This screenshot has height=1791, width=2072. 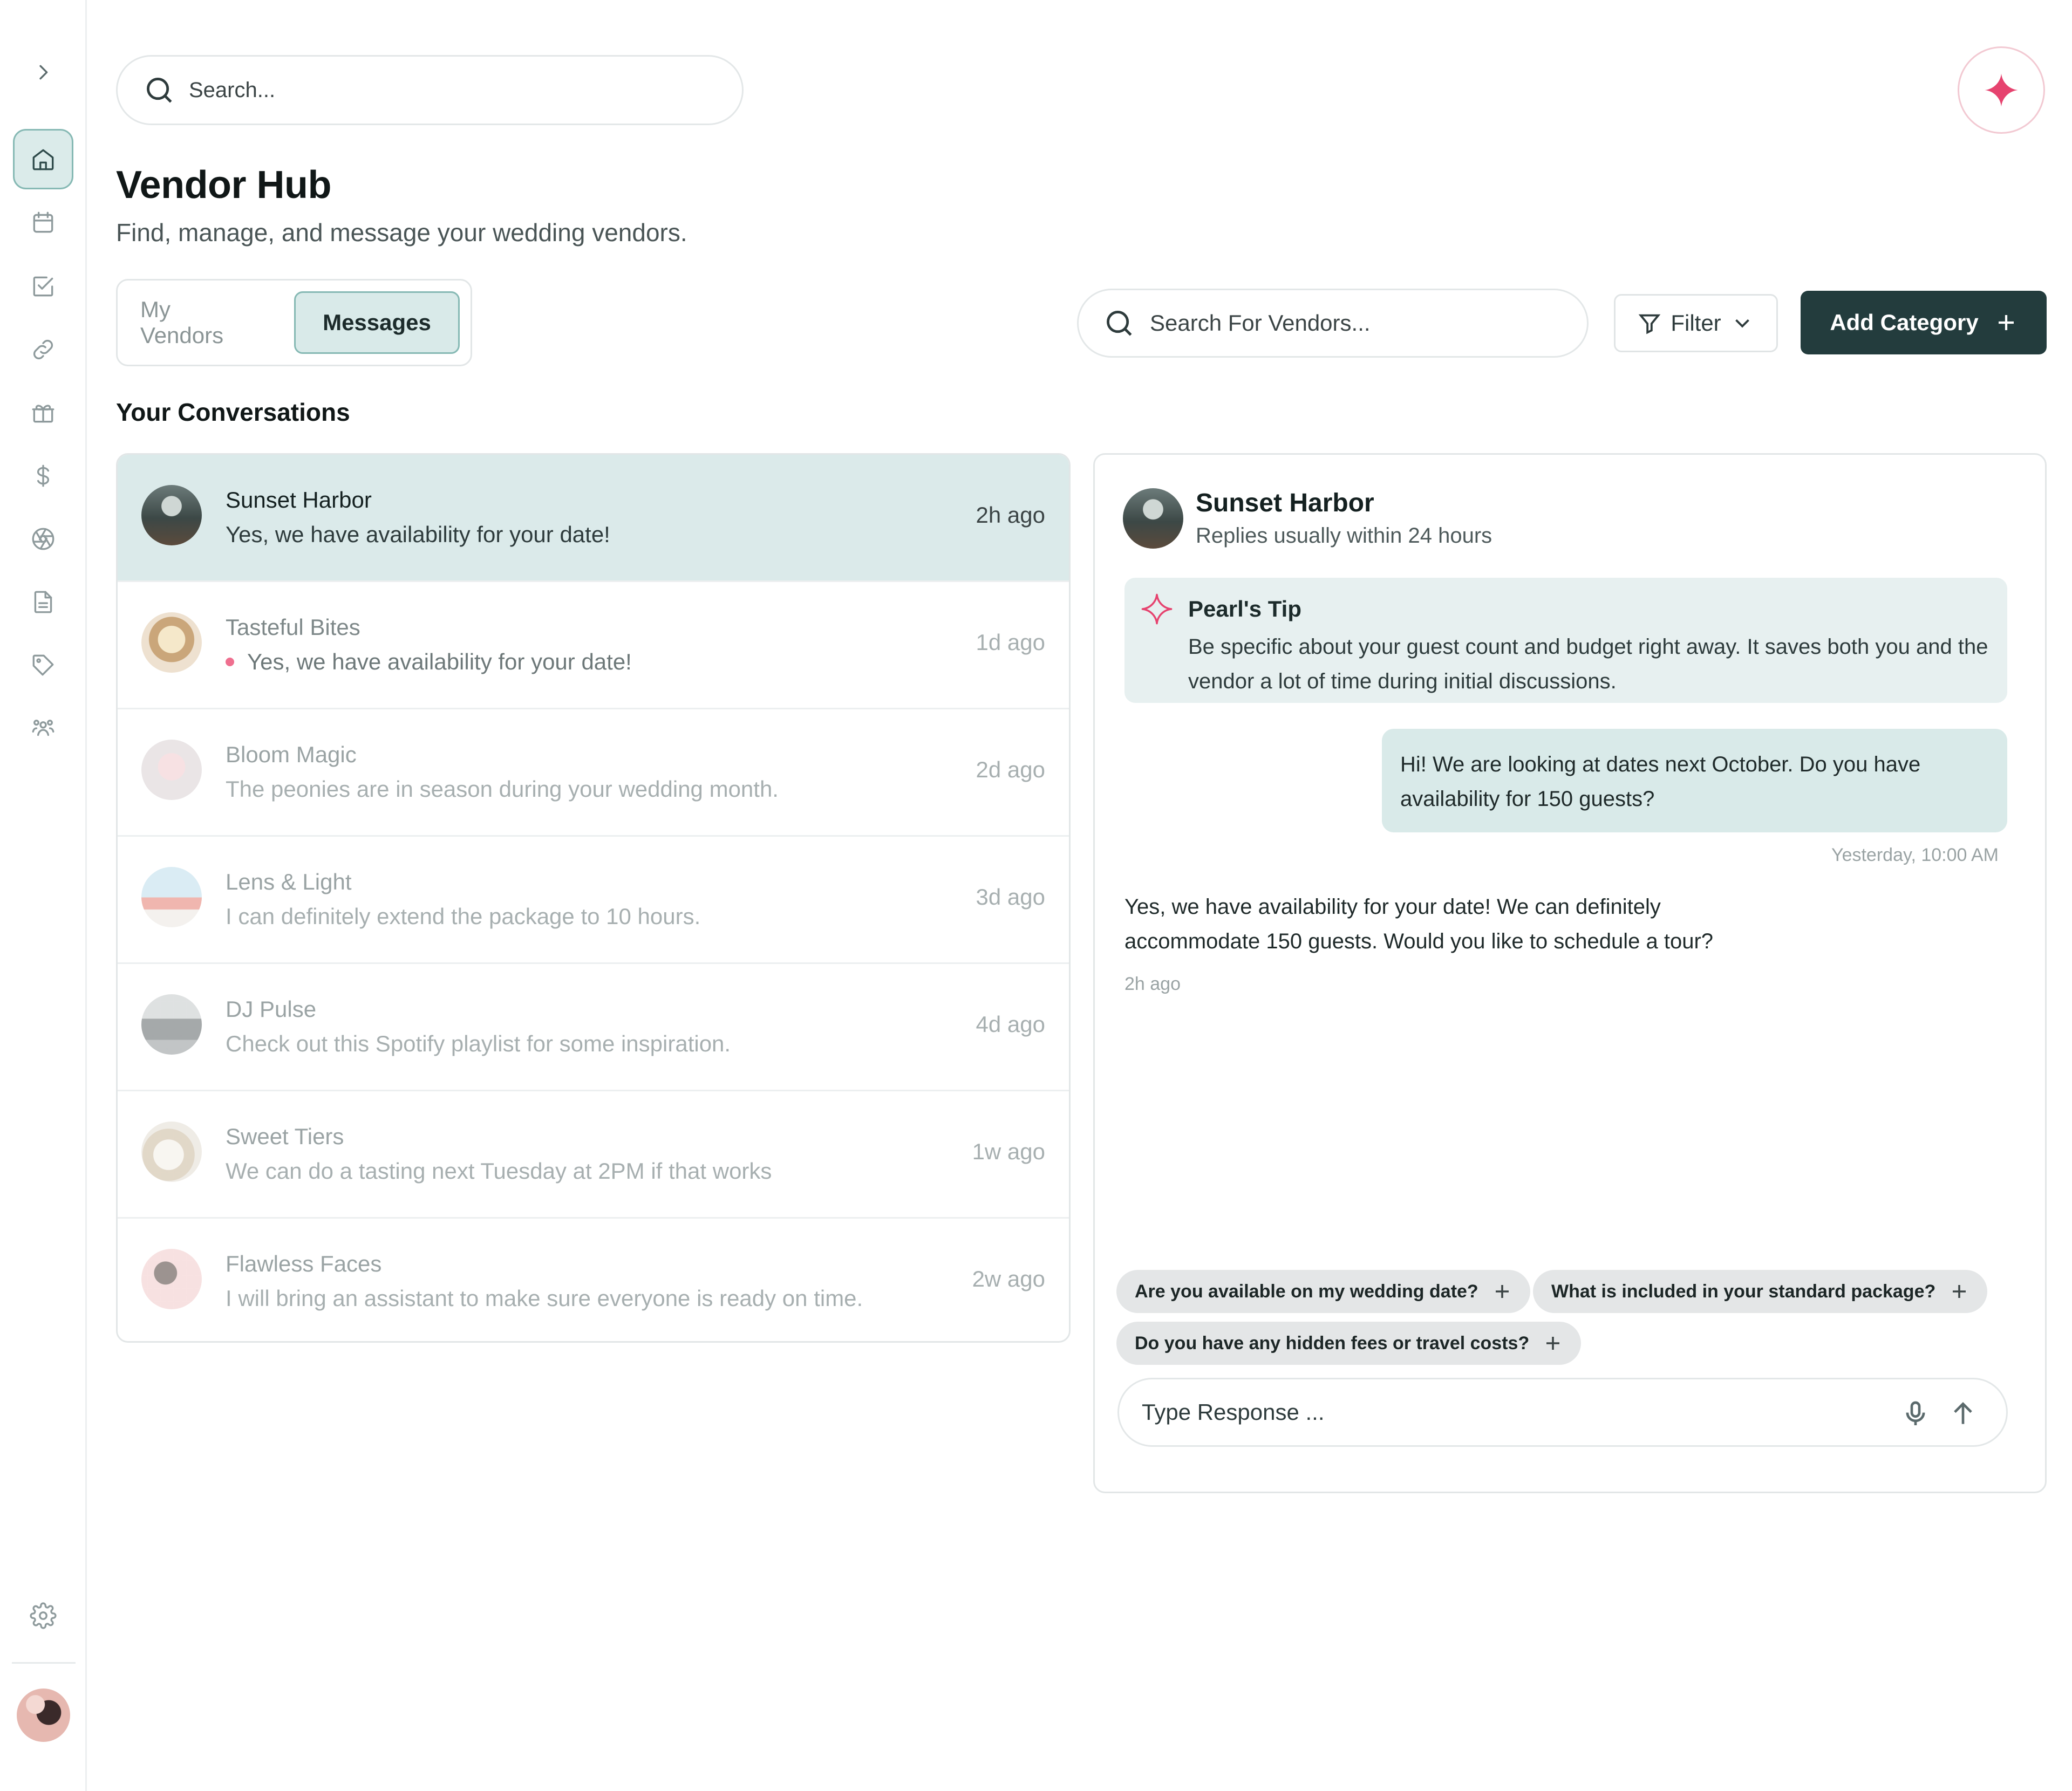 I want to click on chevron-right-icon, so click(x=43, y=72).